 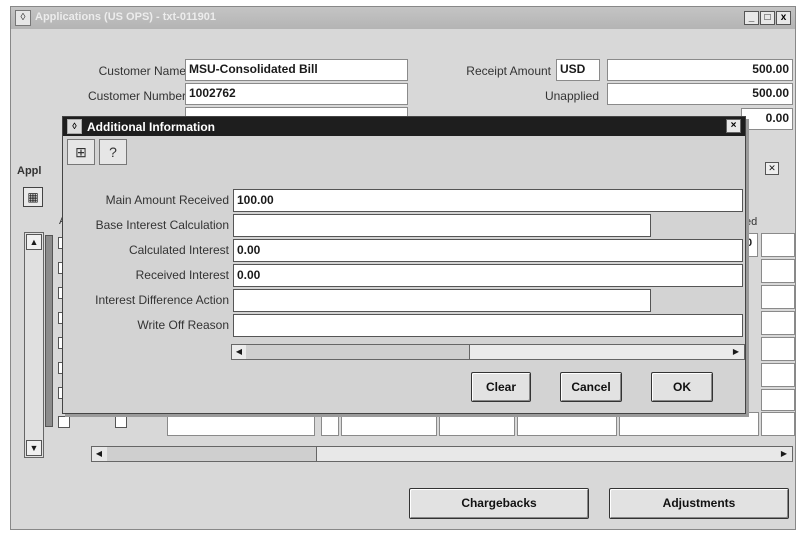 I want to click on customer-number-label: Customer Number, so click(x=136, y=96).